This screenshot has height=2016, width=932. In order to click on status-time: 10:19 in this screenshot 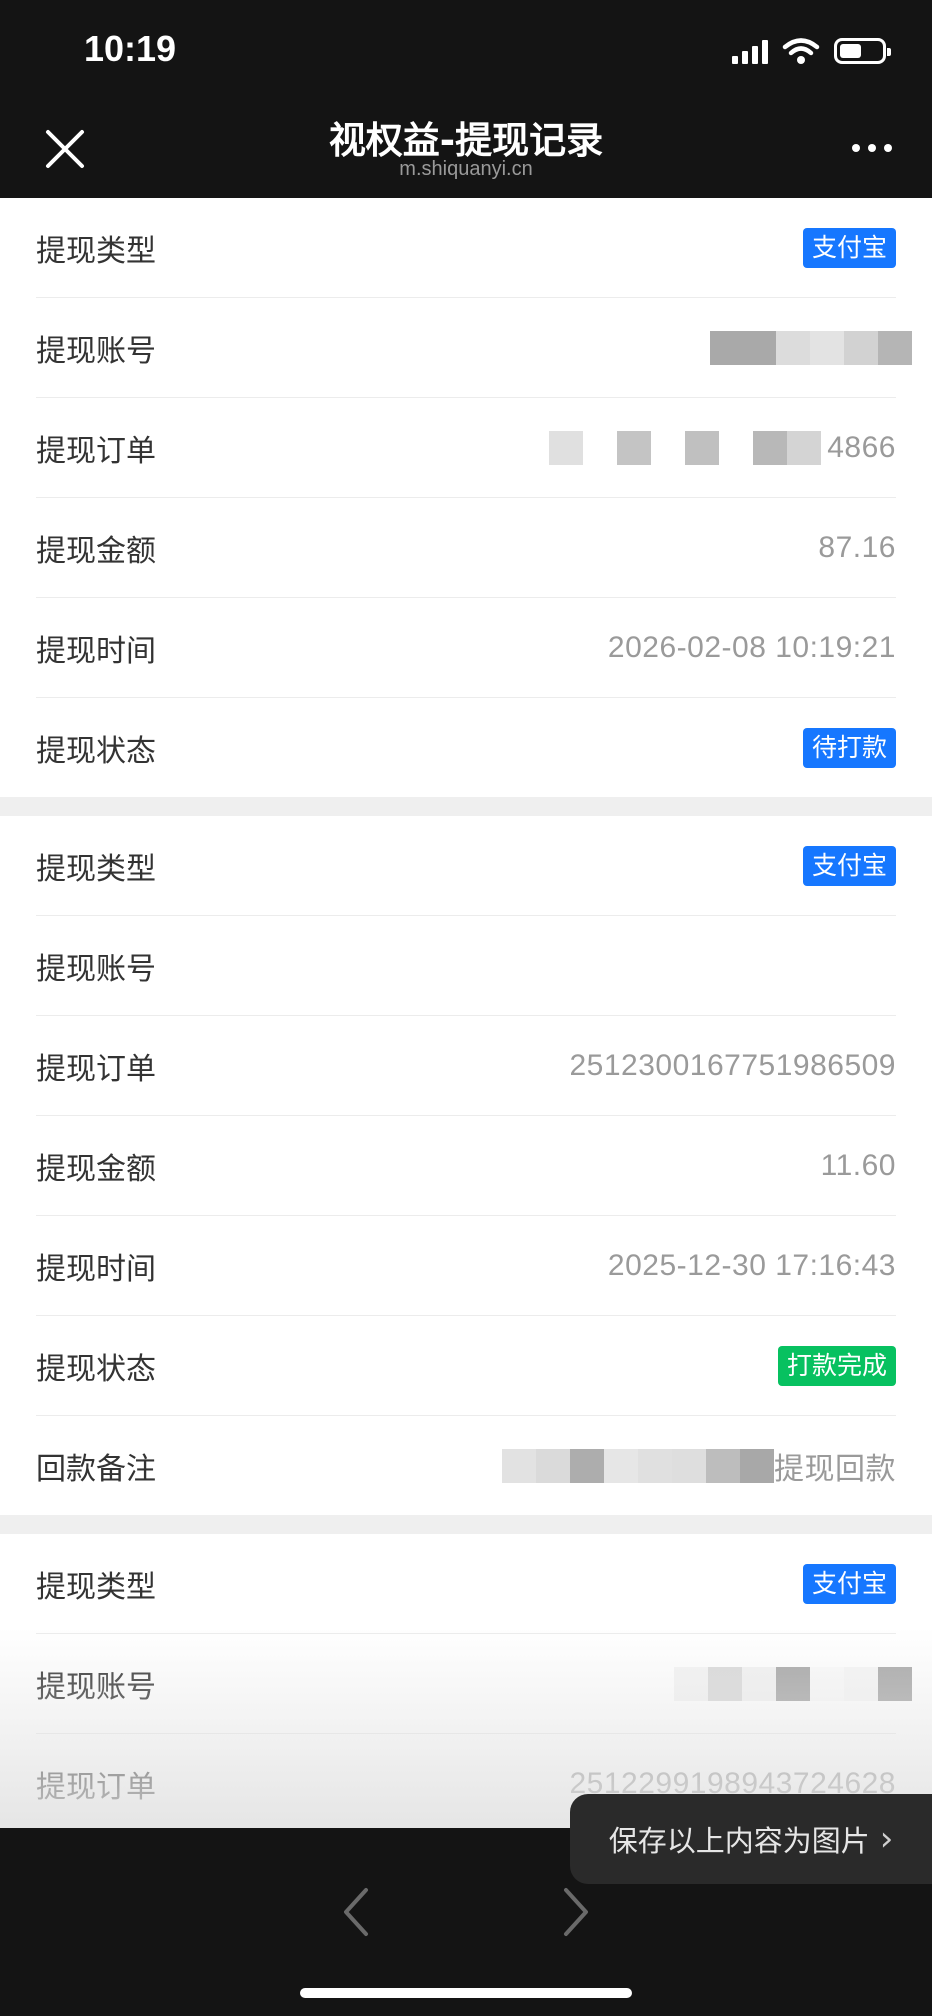, I will do `click(130, 48)`.